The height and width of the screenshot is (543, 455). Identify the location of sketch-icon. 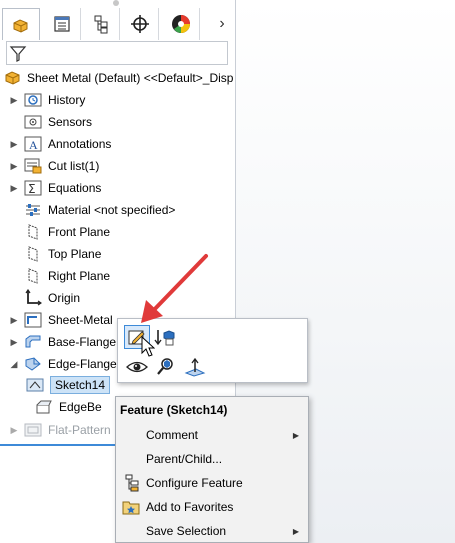
(35, 385).